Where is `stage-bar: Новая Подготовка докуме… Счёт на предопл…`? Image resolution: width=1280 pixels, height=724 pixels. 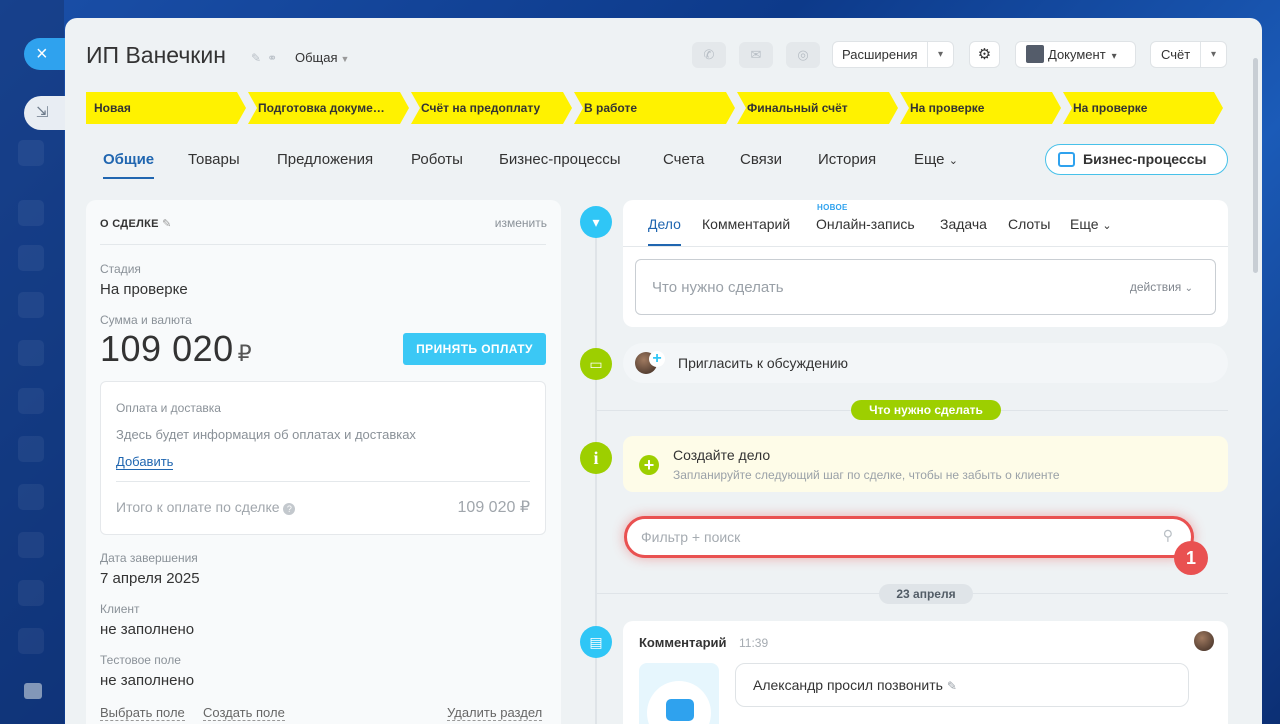 stage-bar: Новая Подготовка докуме… Счёт на предопл… is located at coordinates (661, 108).